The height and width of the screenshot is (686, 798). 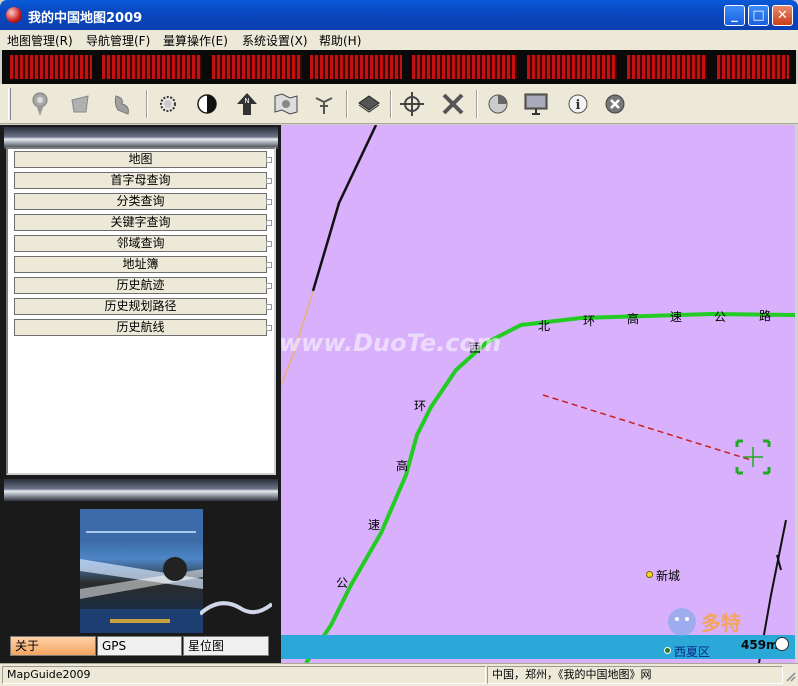 I want to click on monitor-icon, so click(x=536, y=104).